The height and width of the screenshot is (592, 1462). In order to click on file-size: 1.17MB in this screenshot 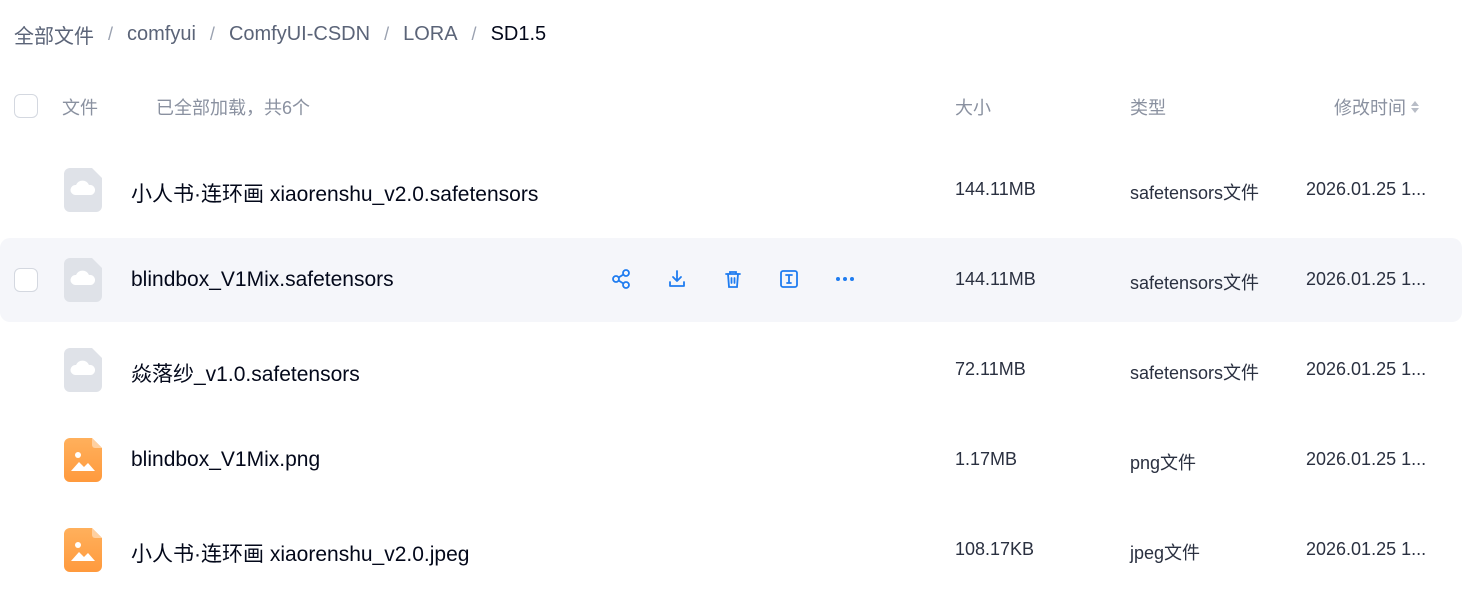, I will do `click(986, 459)`.